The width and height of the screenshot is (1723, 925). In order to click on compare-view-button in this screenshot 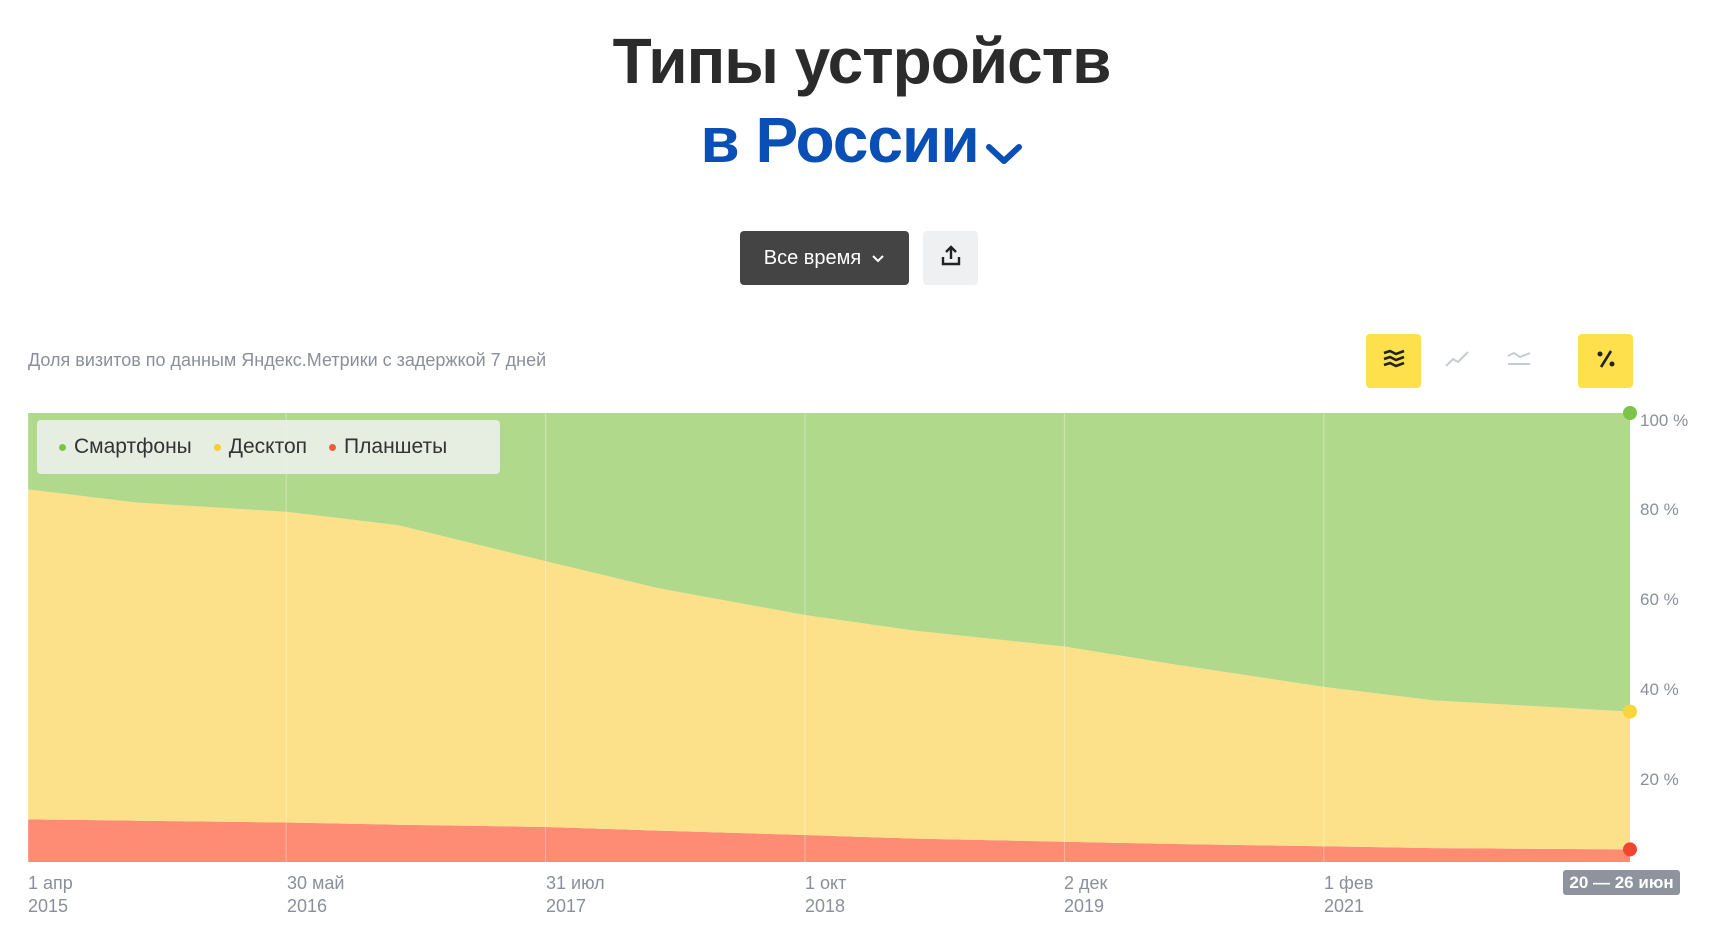, I will do `click(1518, 361)`.